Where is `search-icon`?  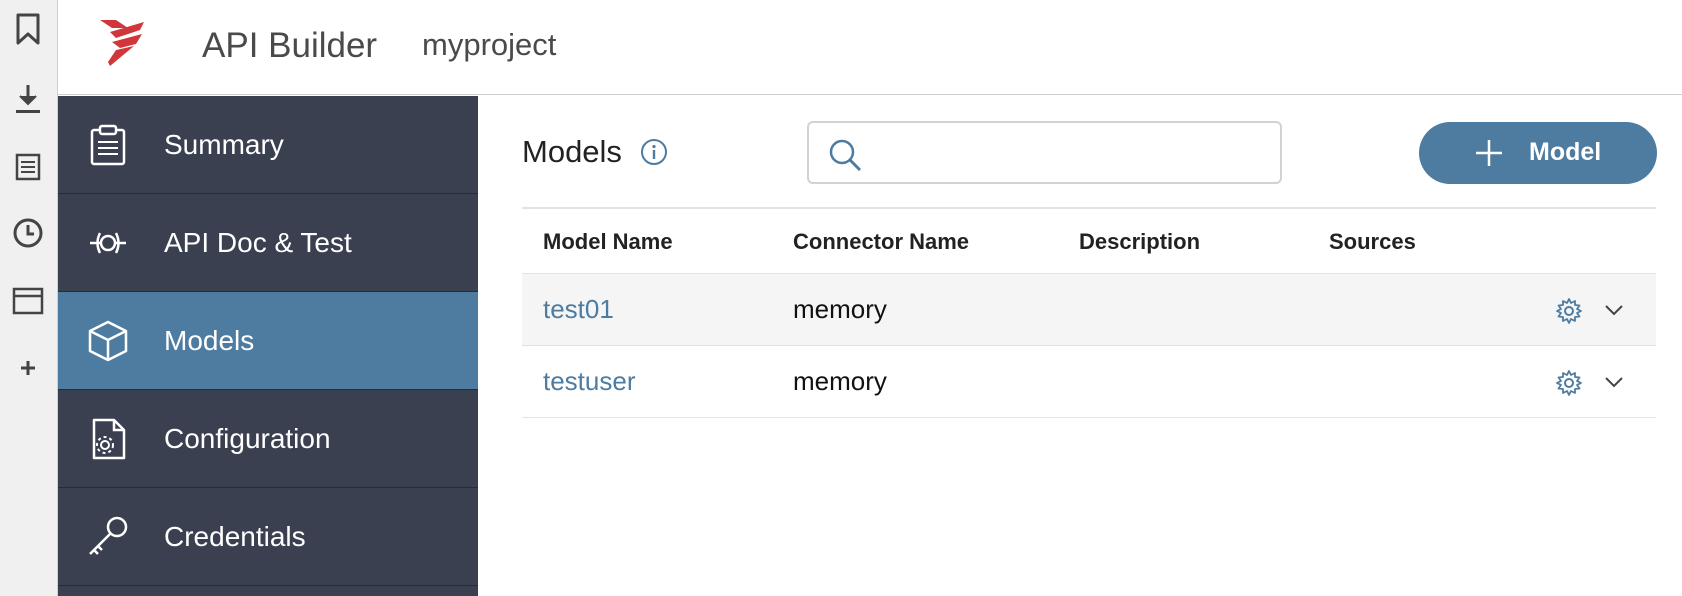
search-icon is located at coordinates (845, 155).